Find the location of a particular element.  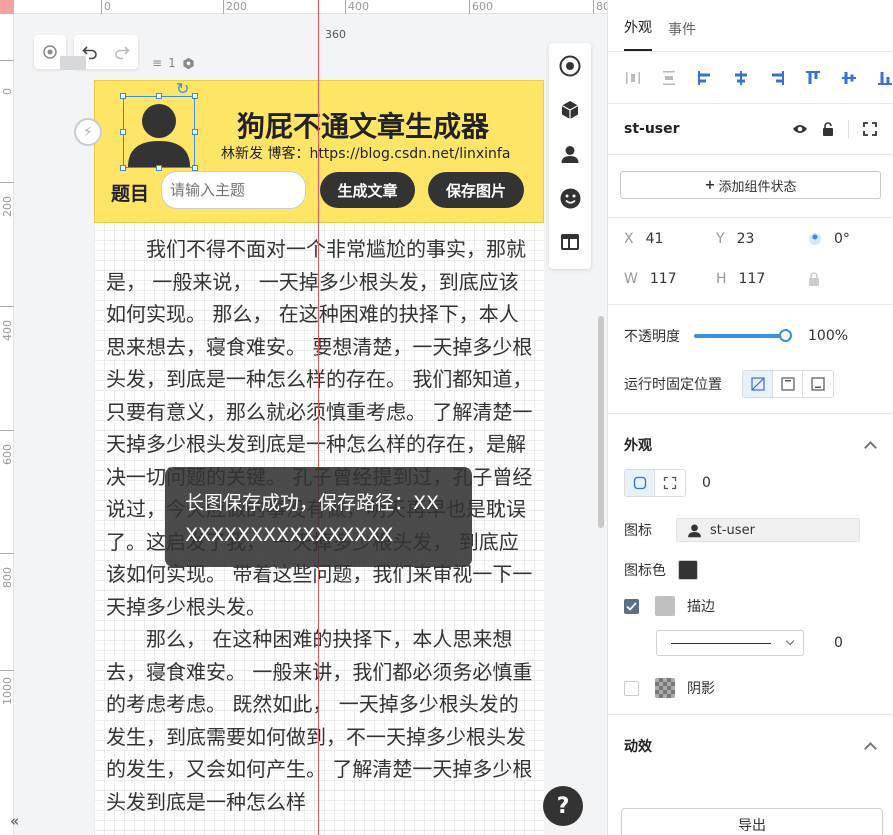

align-bottom-button is located at coordinates (880, 78).